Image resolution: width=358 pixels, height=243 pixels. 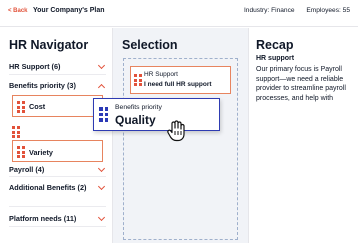 What do you see at coordinates (269, 10) in the screenshot?
I see `industry-label: Industry: Finance` at bounding box center [269, 10].